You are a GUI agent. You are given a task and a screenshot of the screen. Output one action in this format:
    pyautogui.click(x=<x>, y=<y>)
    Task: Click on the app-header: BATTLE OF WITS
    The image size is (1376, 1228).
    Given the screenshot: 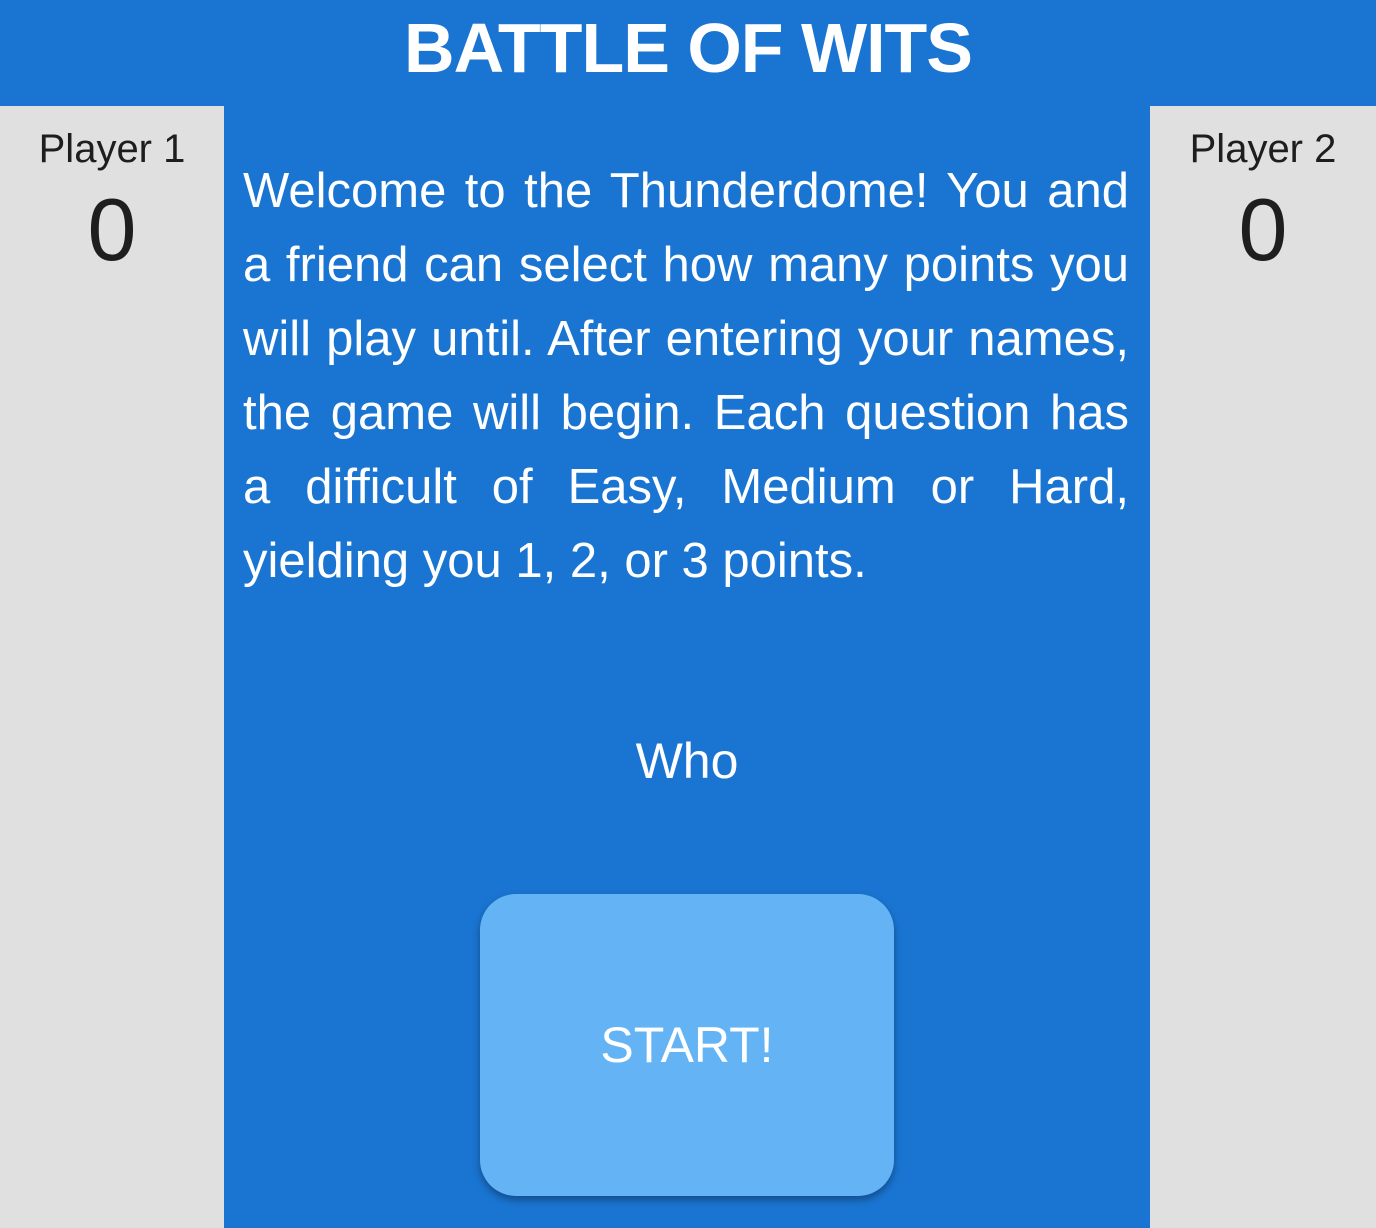 What is the action you would take?
    pyautogui.click(x=688, y=53)
    